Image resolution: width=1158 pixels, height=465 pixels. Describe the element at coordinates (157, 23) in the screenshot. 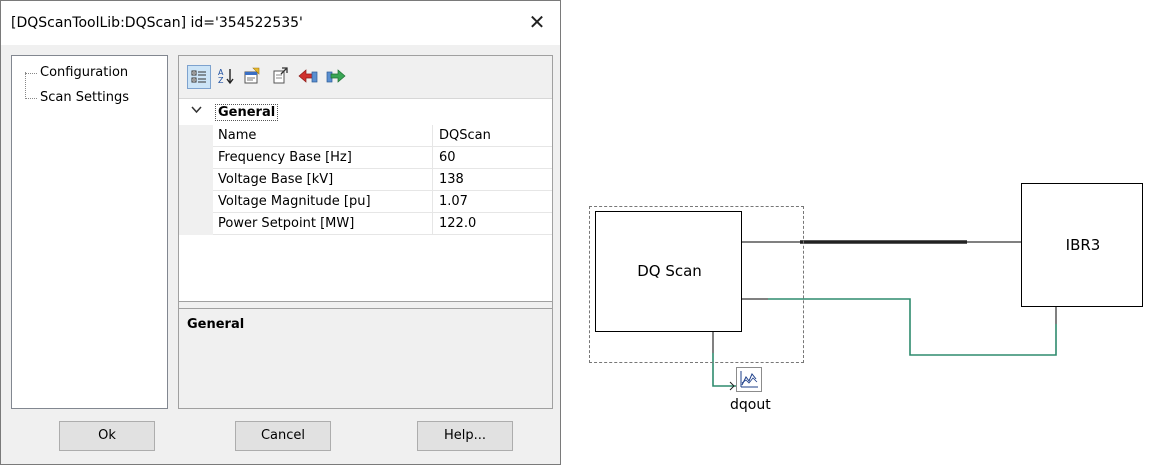

I see `dialog-title: [DQScanToolLib:DQScan] id='354522535'` at that location.